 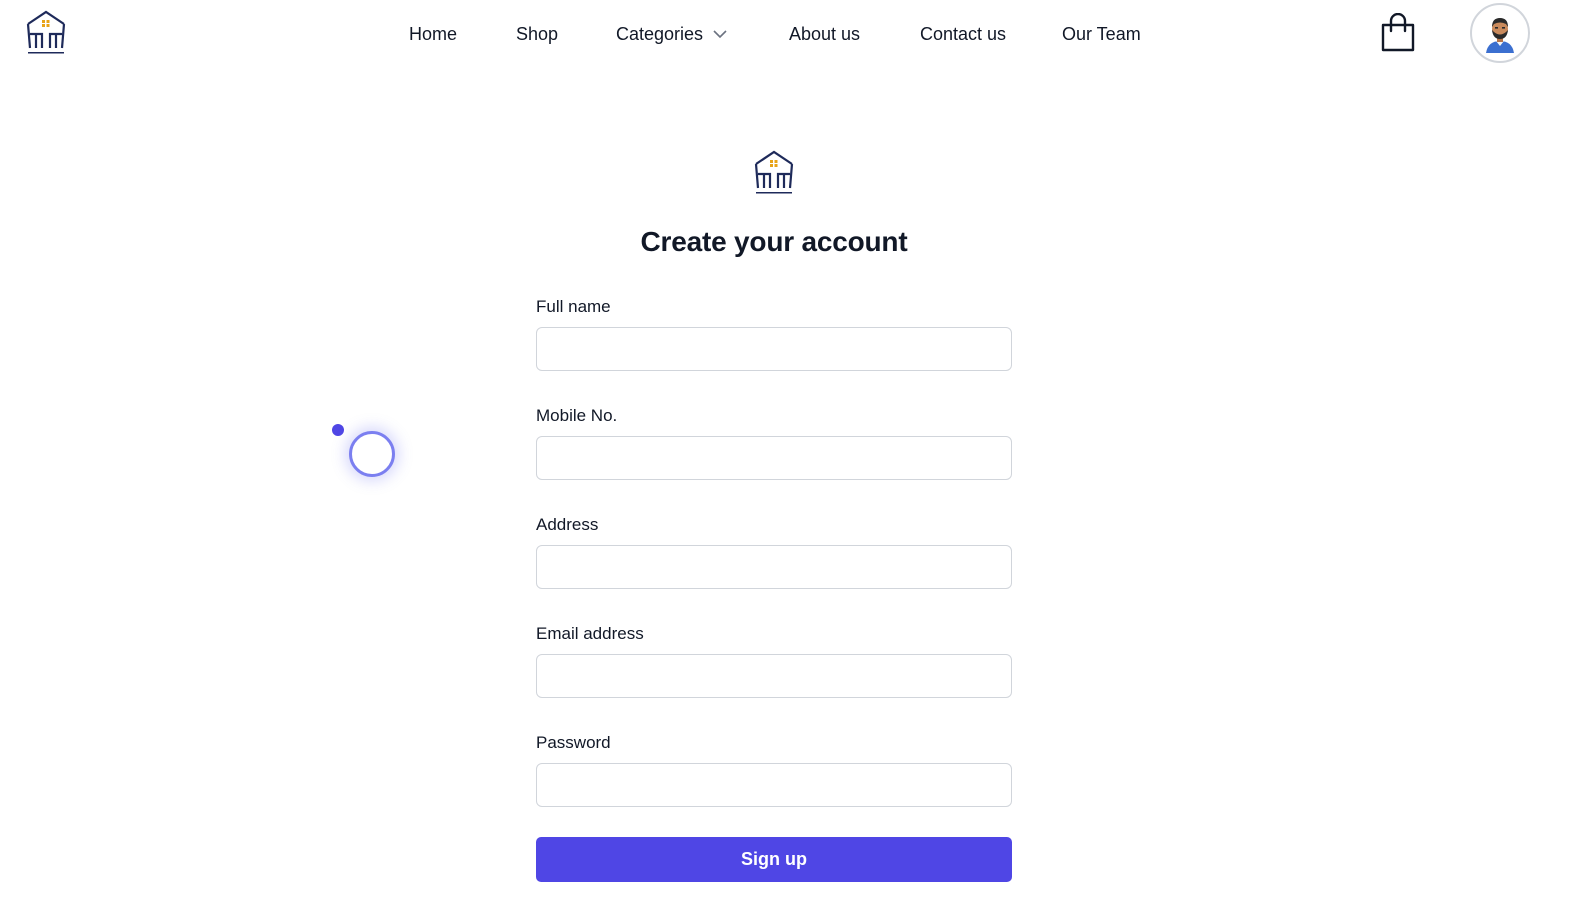 What do you see at coordinates (573, 306) in the screenshot?
I see `full-name-label: Full name` at bounding box center [573, 306].